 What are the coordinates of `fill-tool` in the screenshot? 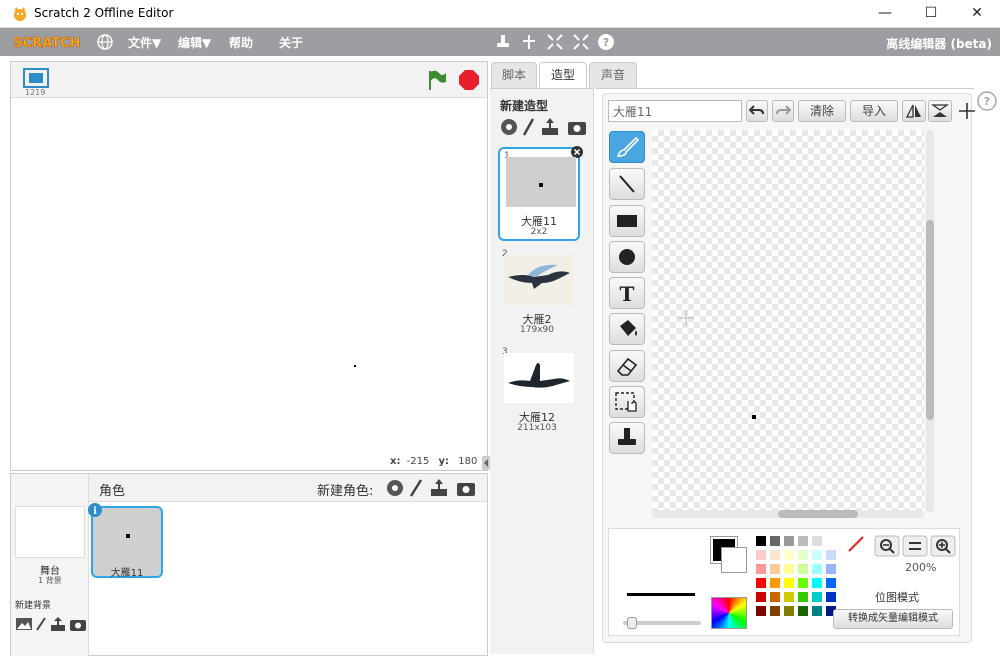 It's located at (627, 329).